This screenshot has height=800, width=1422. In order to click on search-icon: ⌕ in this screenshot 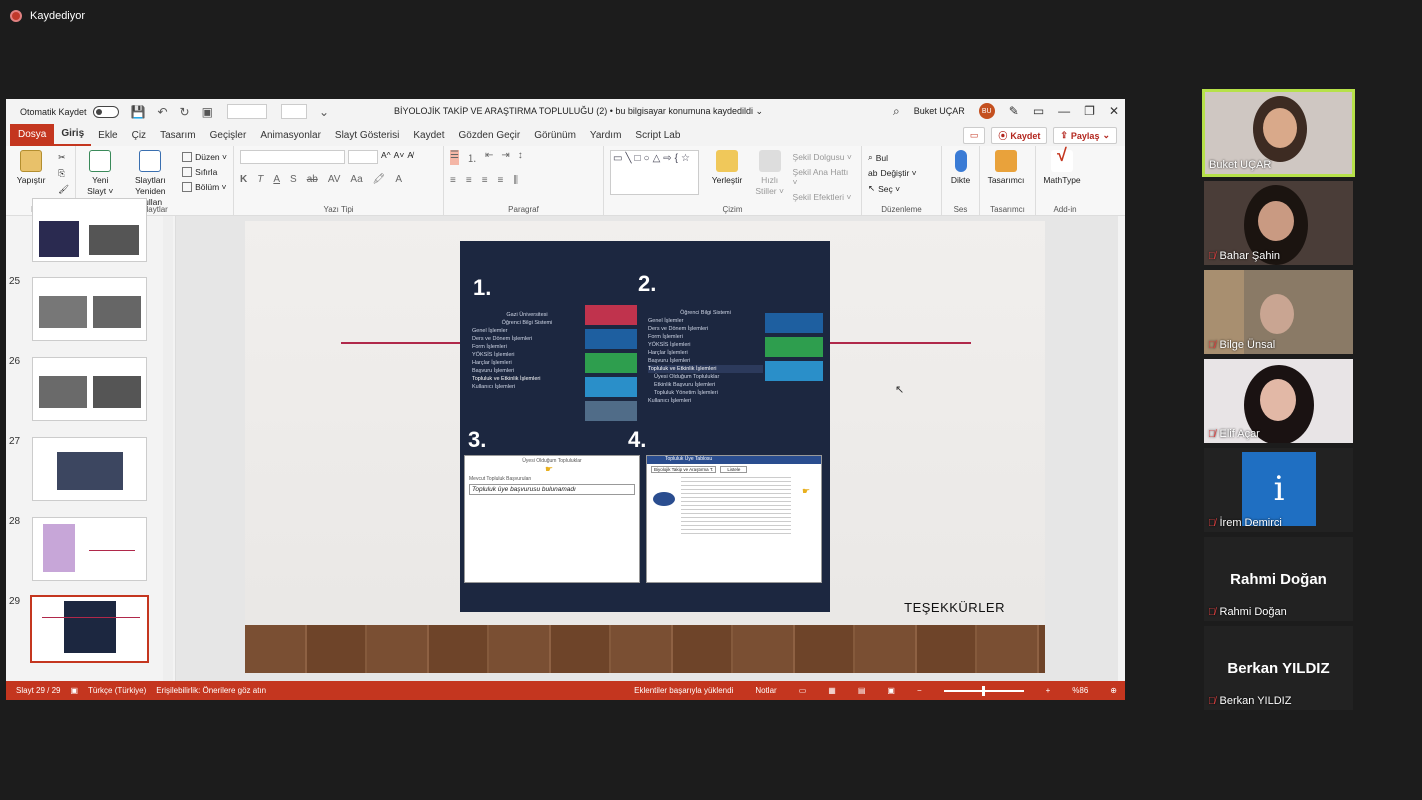, I will do `click(896, 111)`.